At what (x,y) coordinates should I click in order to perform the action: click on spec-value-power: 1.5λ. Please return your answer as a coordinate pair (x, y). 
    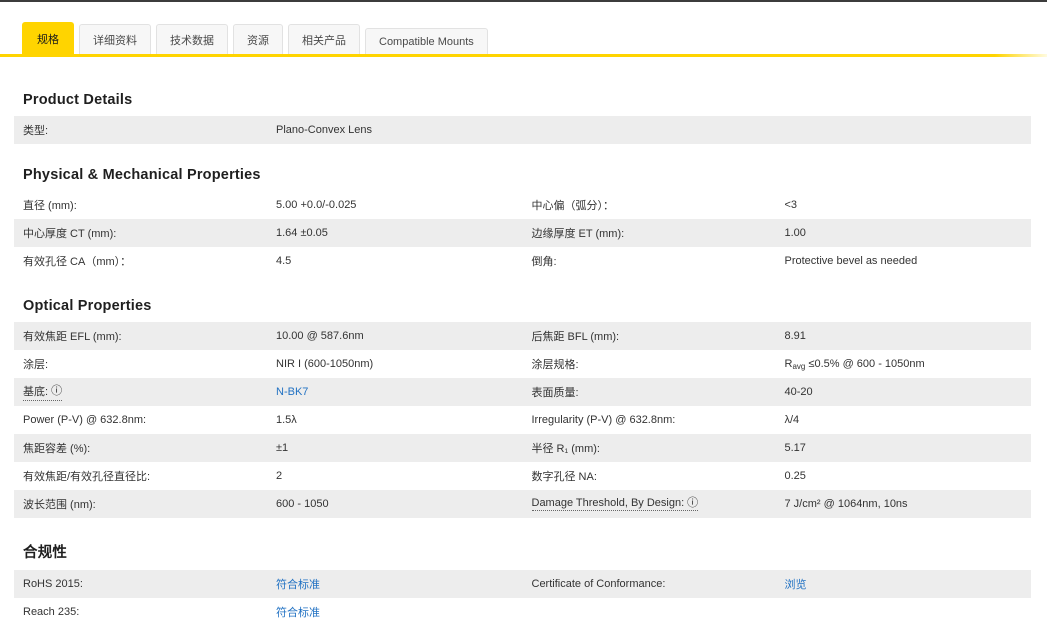
    Looking at the image, I should click on (286, 420).